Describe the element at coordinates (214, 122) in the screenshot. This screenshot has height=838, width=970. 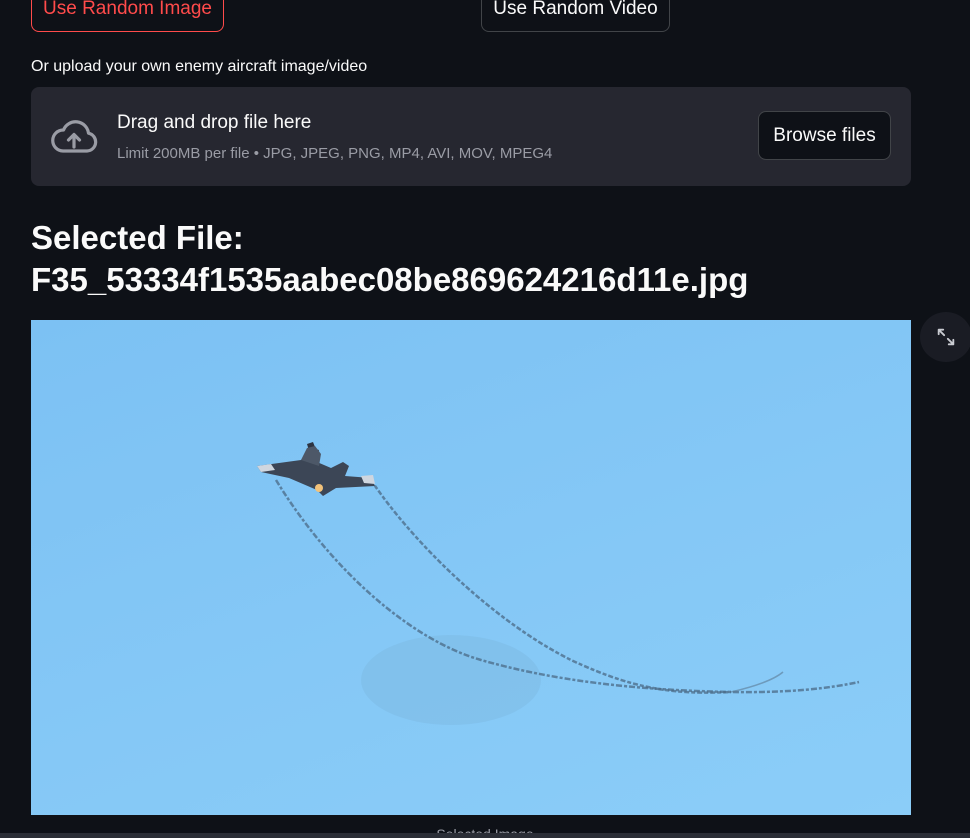
I see `dropzone-title: Drag and drop file here` at that location.